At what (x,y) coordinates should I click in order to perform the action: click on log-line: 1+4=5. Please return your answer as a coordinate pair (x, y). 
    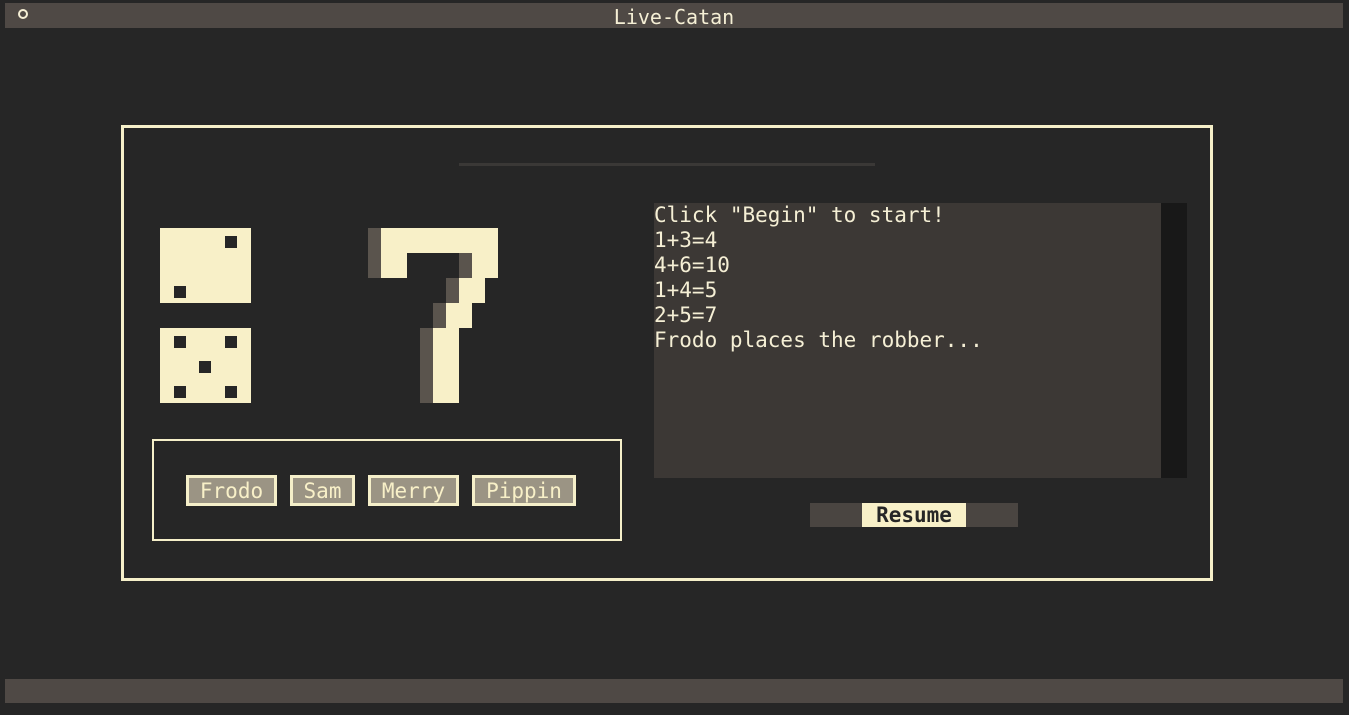
    Looking at the image, I should click on (686, 290).